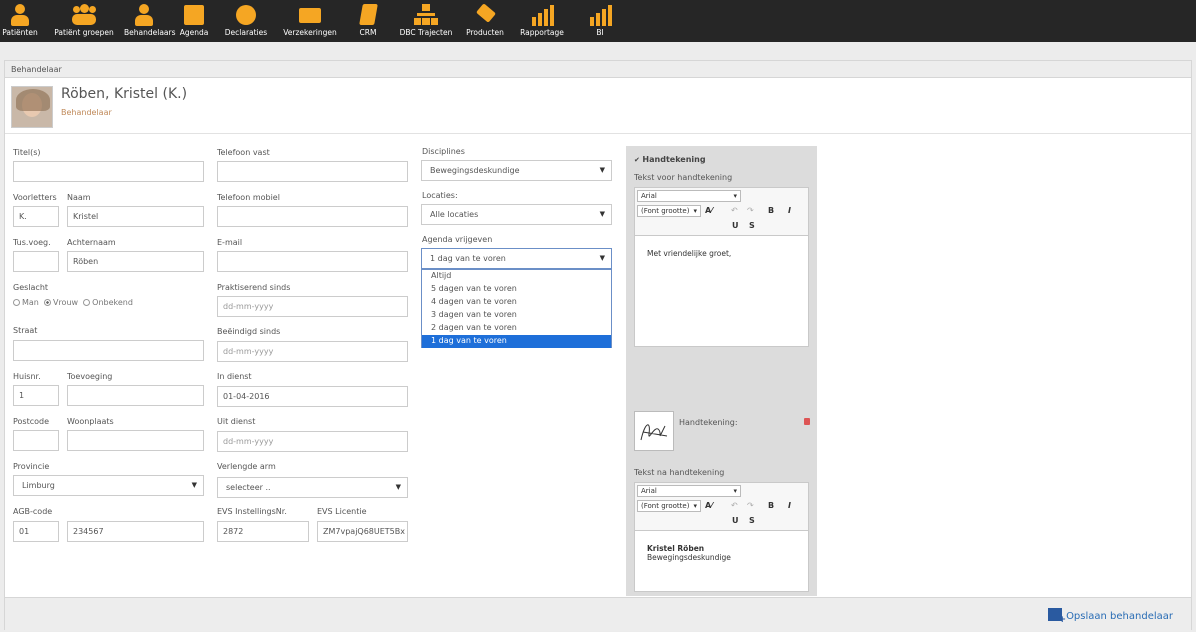 The height and width of the screenshot is (632, 1196). I want to click on uitdienst-input: dd-mm-yyyy, so click(312, 441).